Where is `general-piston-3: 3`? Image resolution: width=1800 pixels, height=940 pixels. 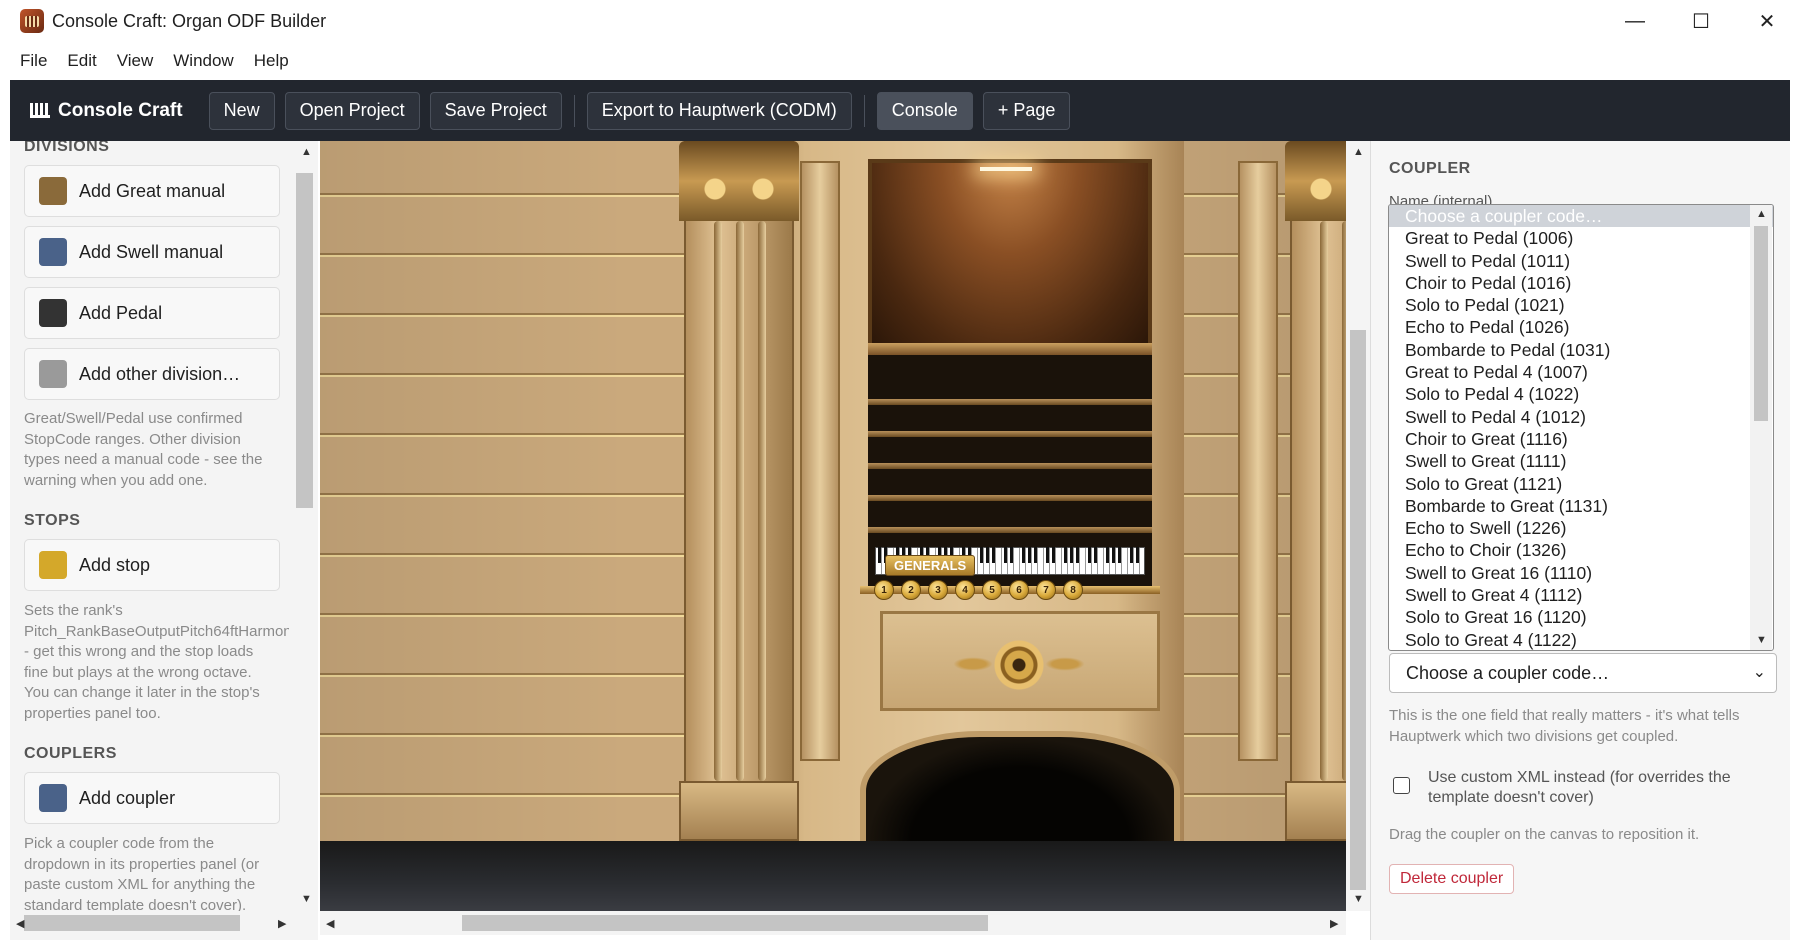 general-piston-3: 3 is located at coordinates (938, 590).